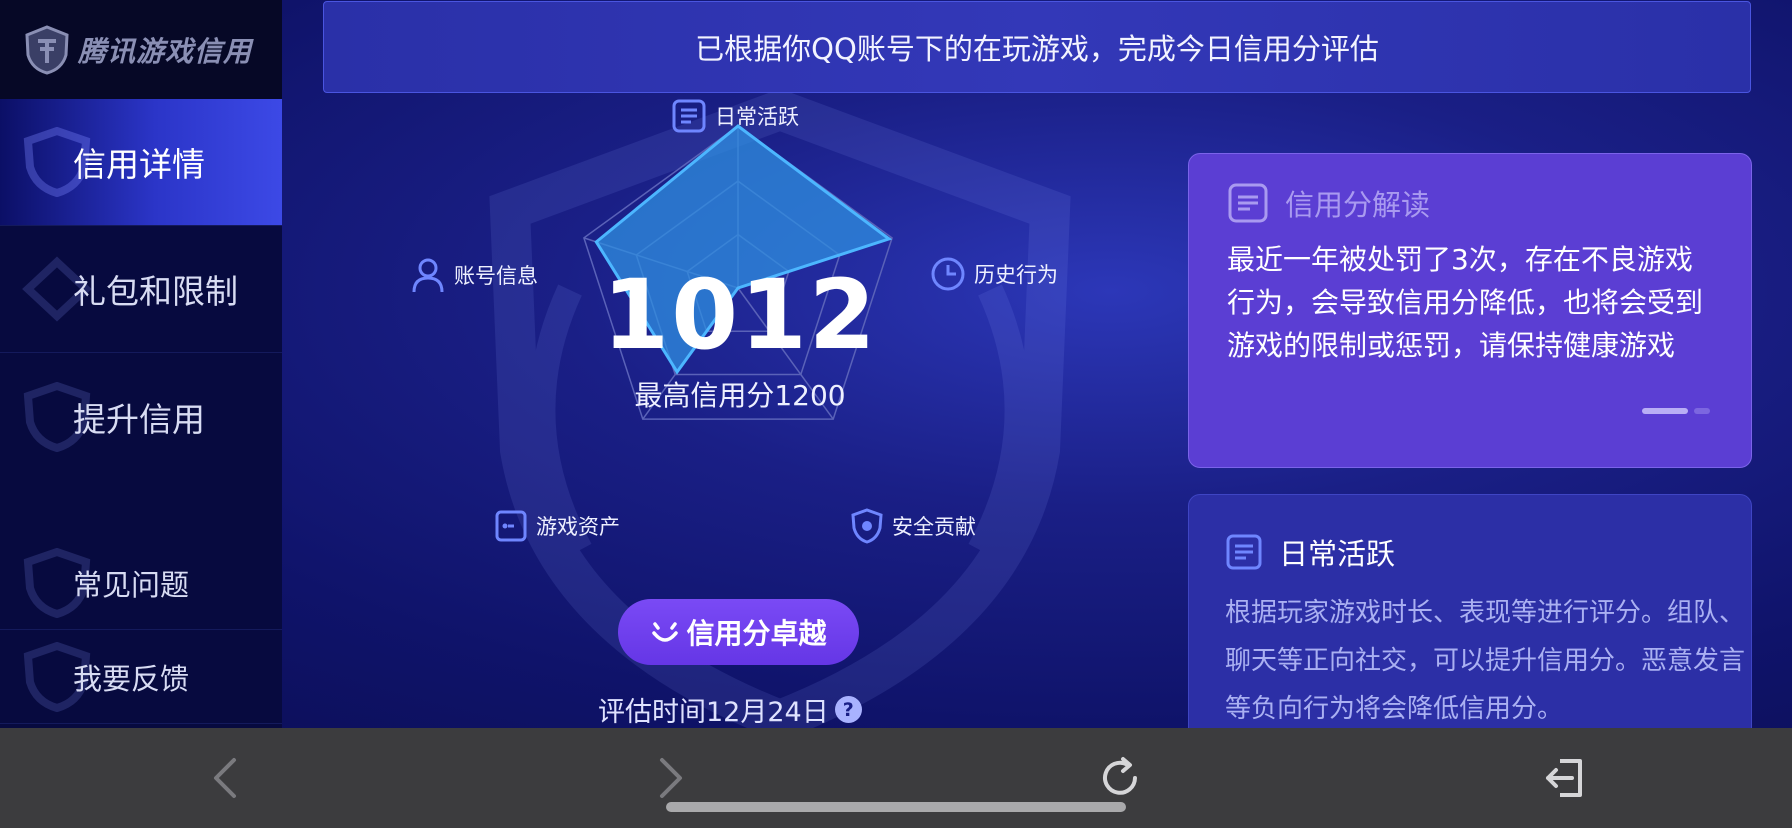  Describe the element at coordinates (578, 527) in the screenshot. I see `radar-axis-label: 游戏资产` at that location.